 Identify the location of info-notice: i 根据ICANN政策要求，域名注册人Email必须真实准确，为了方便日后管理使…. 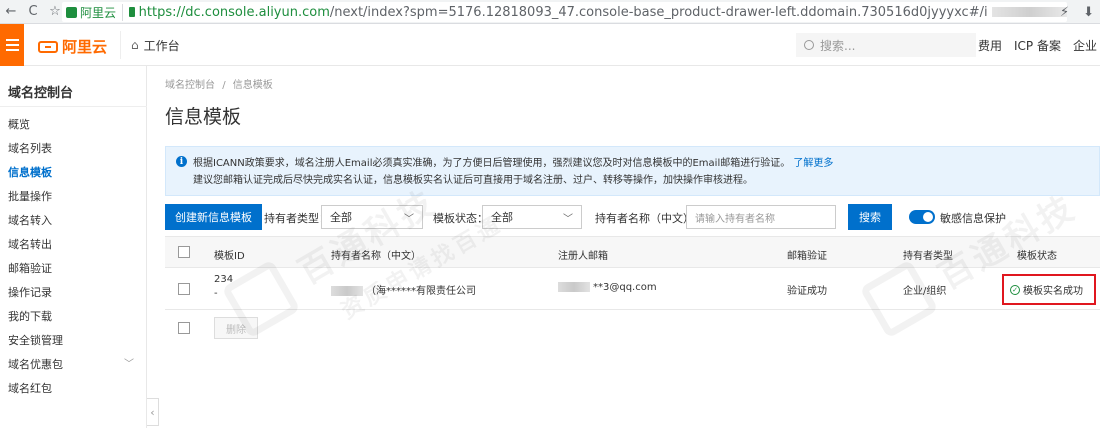
(632, 171).